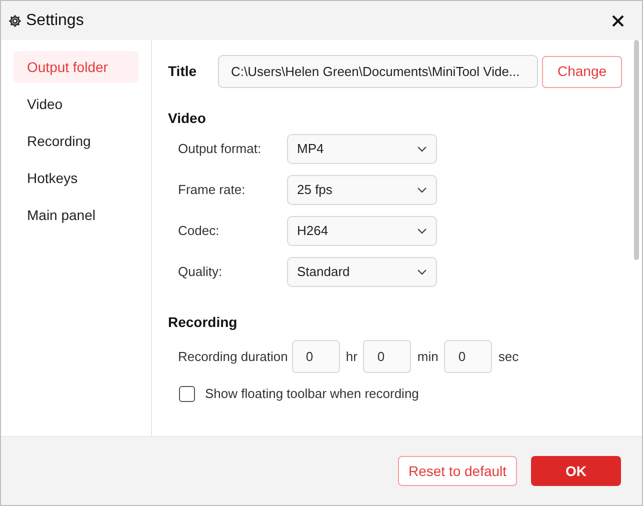 The width and height of the screenshot is (643, 506). I want to click on dropdown: Standard, so click(362, 272).